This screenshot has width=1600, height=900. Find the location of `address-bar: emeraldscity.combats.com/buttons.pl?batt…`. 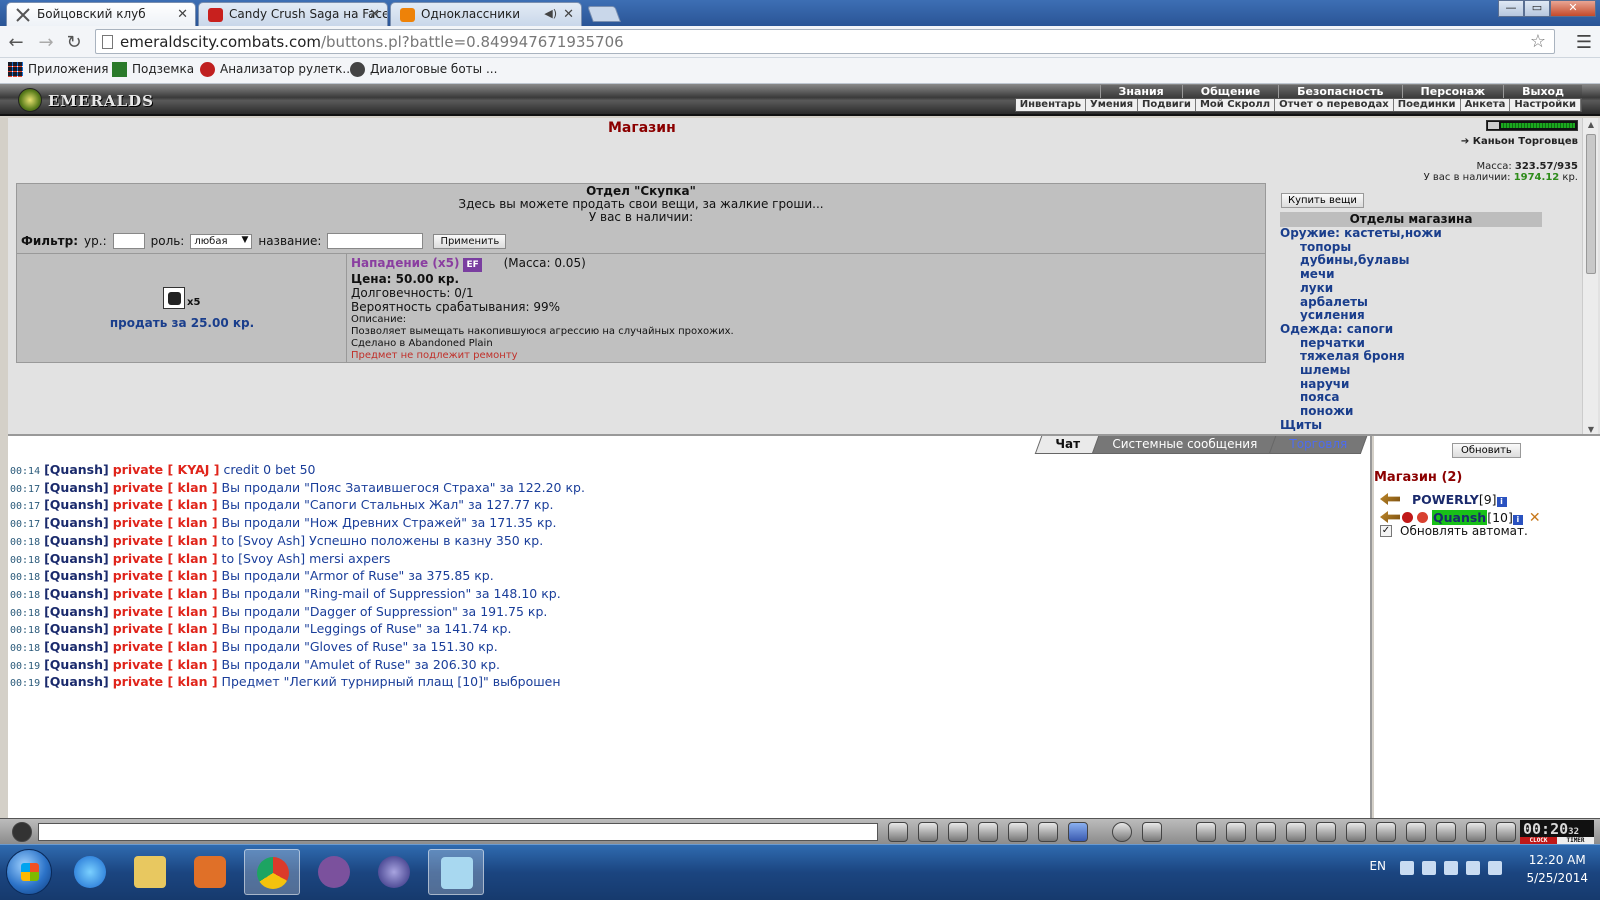

address-bar: emeraldscity.combats.com/buttons.pl?batt… is located at coordinates (825, 41).